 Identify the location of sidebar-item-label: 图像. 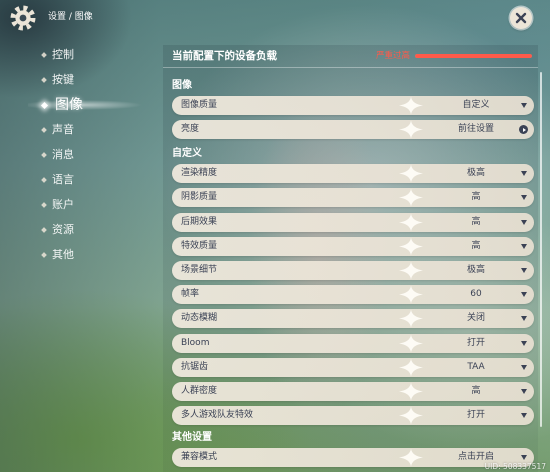
(69, 105).